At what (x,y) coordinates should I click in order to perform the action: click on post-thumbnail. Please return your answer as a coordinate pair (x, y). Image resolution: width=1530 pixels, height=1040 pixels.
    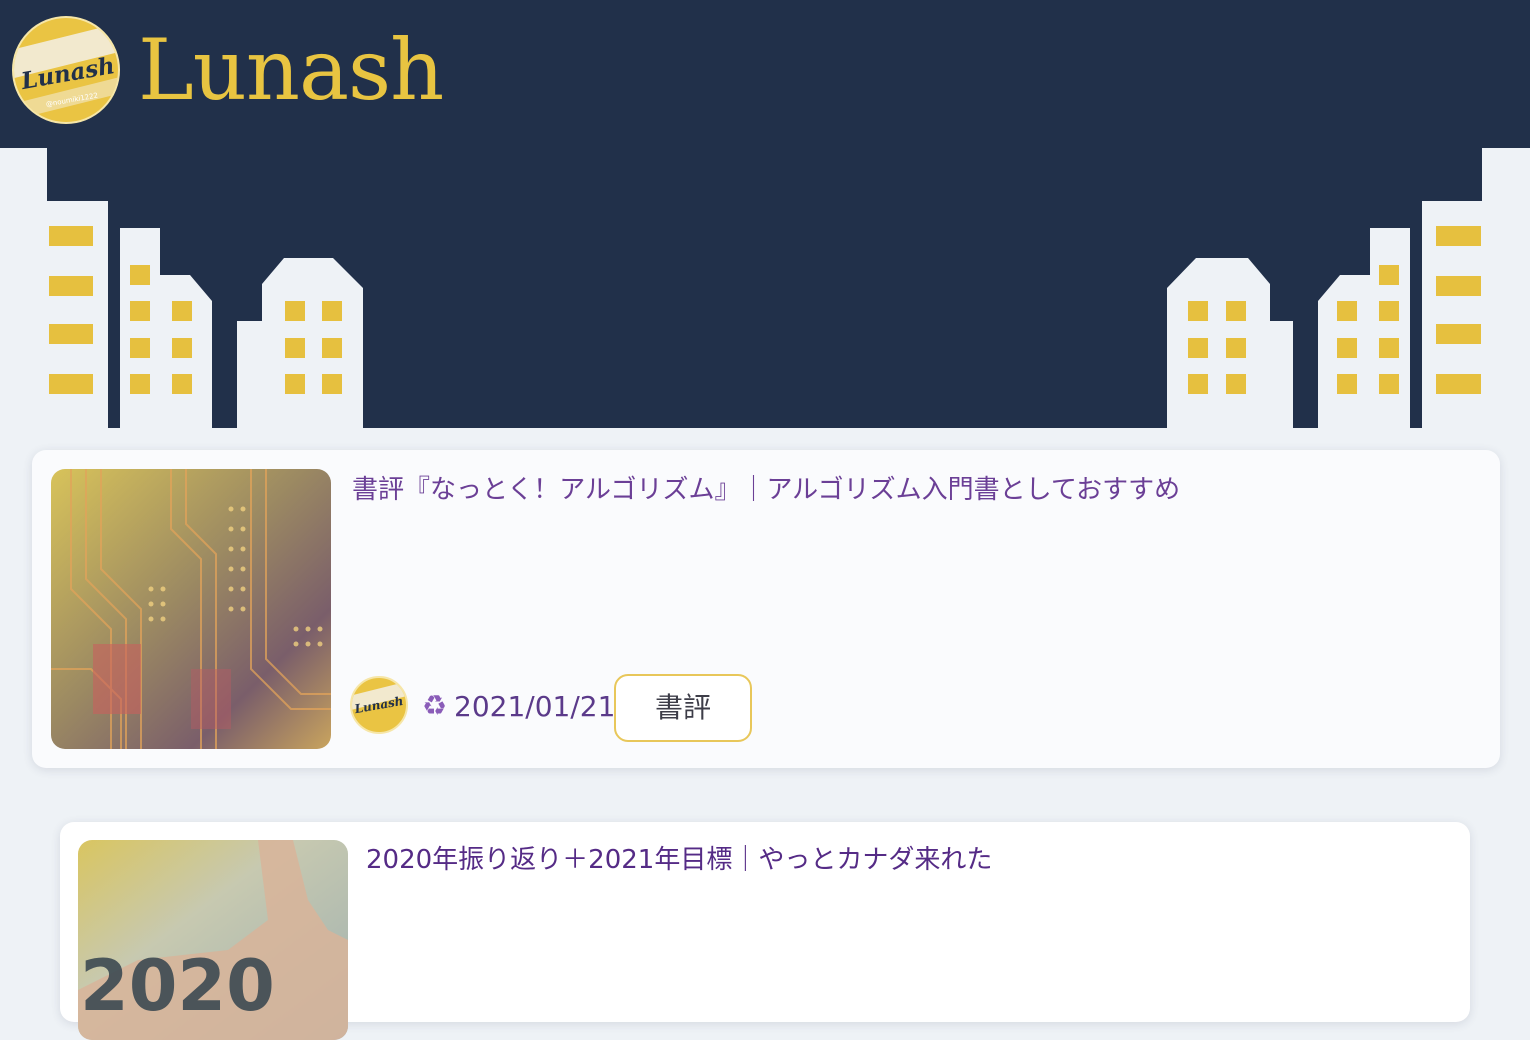
    Looking at the image, I should click on (191, 609).